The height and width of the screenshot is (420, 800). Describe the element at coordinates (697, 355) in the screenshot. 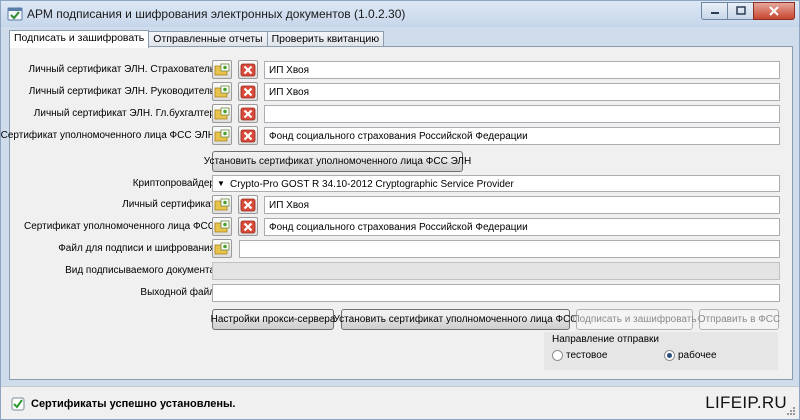

I see `radio-production-label: рабочее` at that location.